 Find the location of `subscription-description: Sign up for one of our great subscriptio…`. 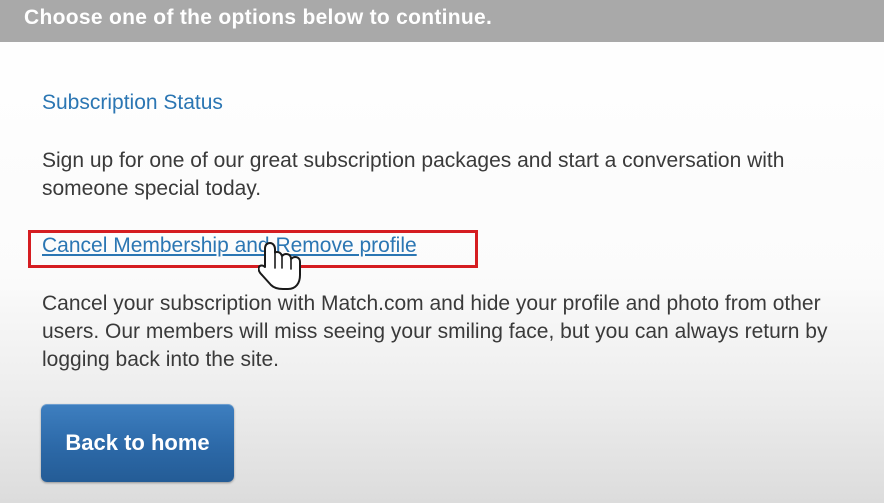

subscription-description: Sign up for one of our great subscriptio… is located at coordinates (413, 174).